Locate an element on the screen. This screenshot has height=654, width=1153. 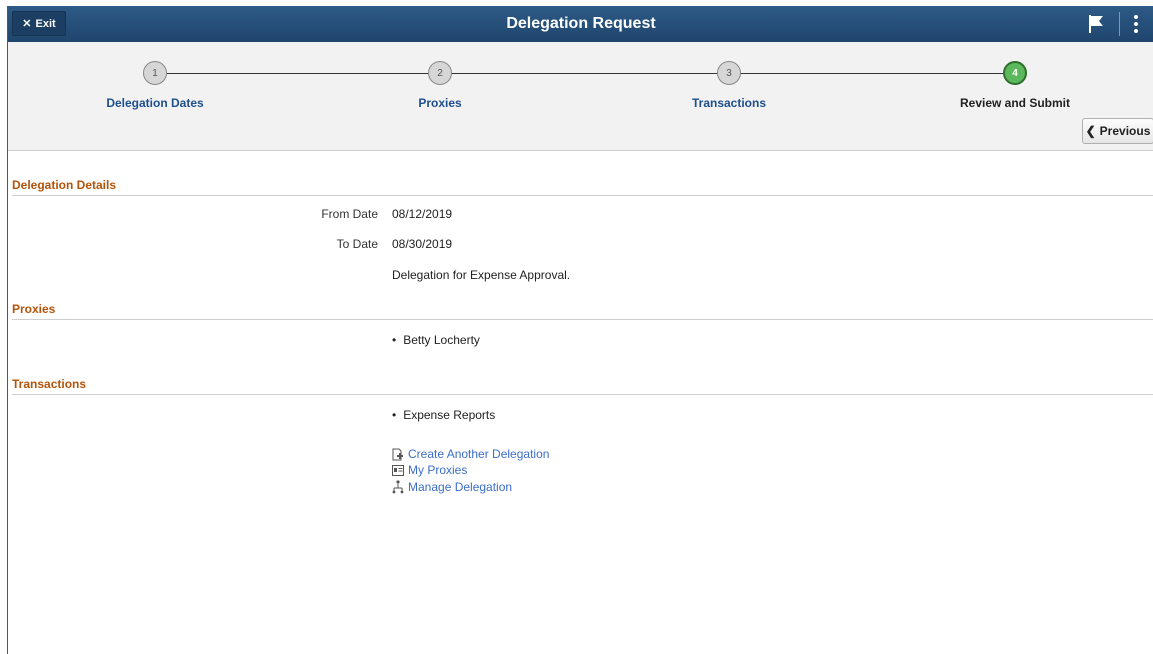
previous-button: ❮ Previous is located at coordinates (1117, 131).